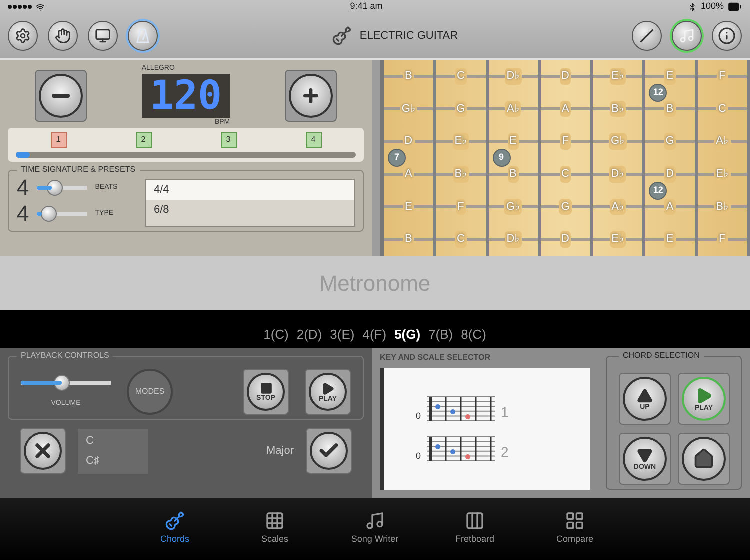 The image size is (750, 560). I want to click on battery-percent: 100%, so click(712, 7).